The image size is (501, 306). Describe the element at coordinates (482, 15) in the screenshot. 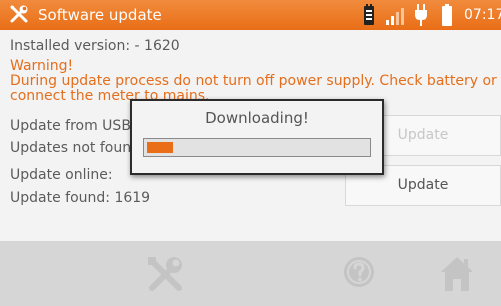

I see `clock: 07:17` at that location.